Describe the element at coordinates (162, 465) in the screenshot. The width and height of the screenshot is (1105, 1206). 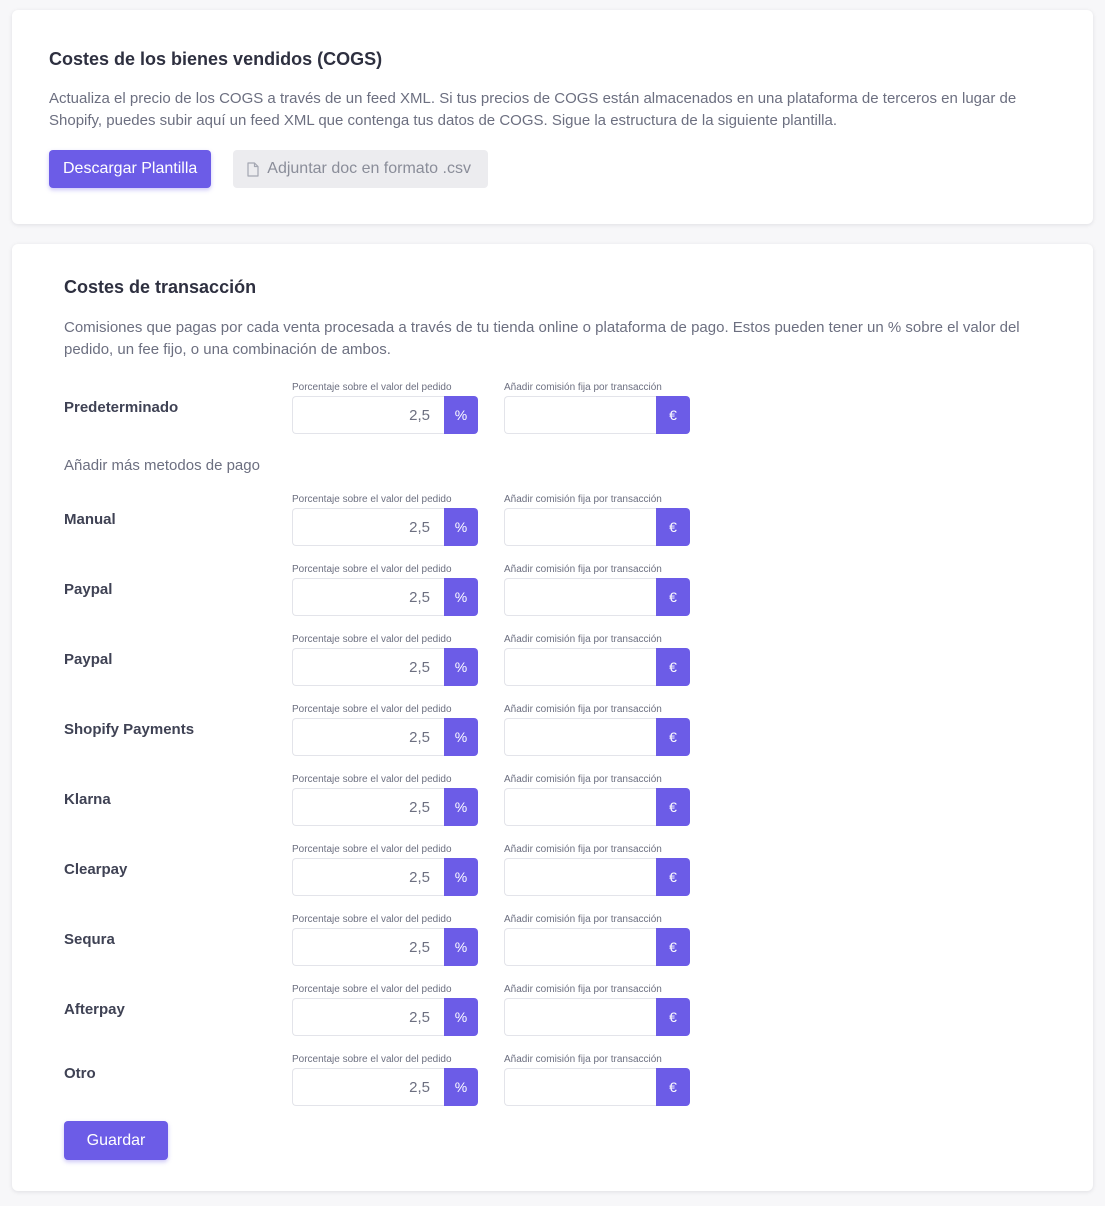
I see `add-more-methods-label: Añadir más metodos de pago` at that location.